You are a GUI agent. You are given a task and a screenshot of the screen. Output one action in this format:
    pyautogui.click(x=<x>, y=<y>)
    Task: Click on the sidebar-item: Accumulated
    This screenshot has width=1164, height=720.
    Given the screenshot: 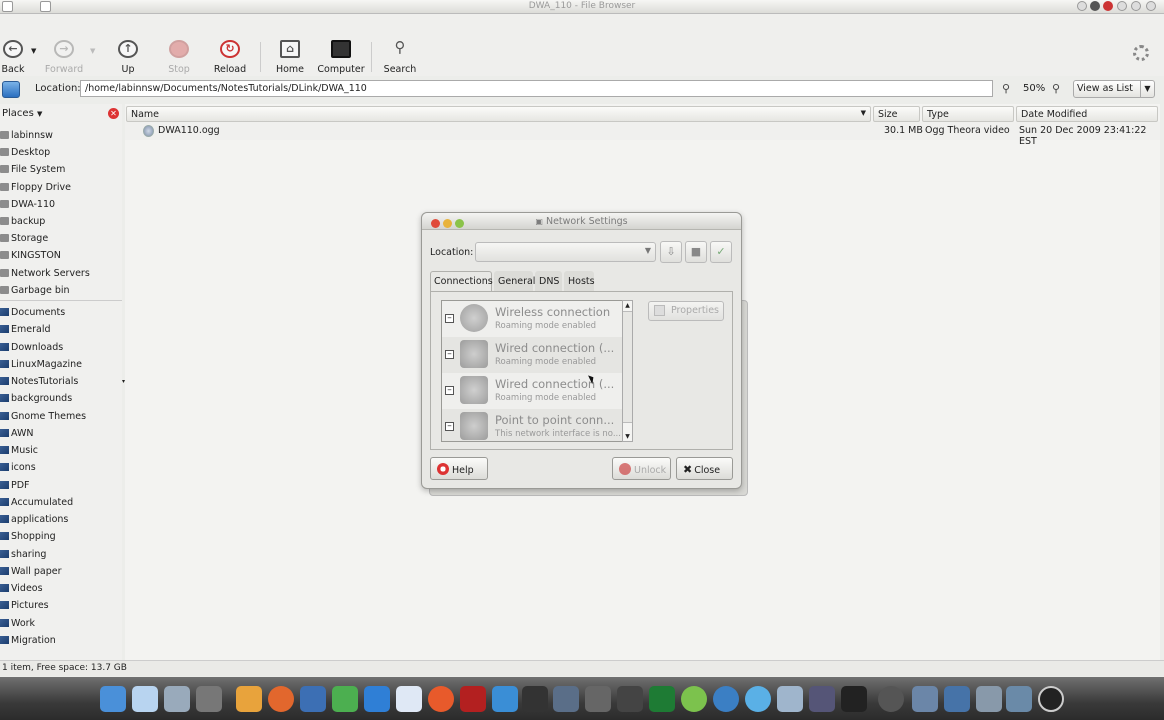 What is the action you would take?
    pyautogui.click(x=61, y=503)
    